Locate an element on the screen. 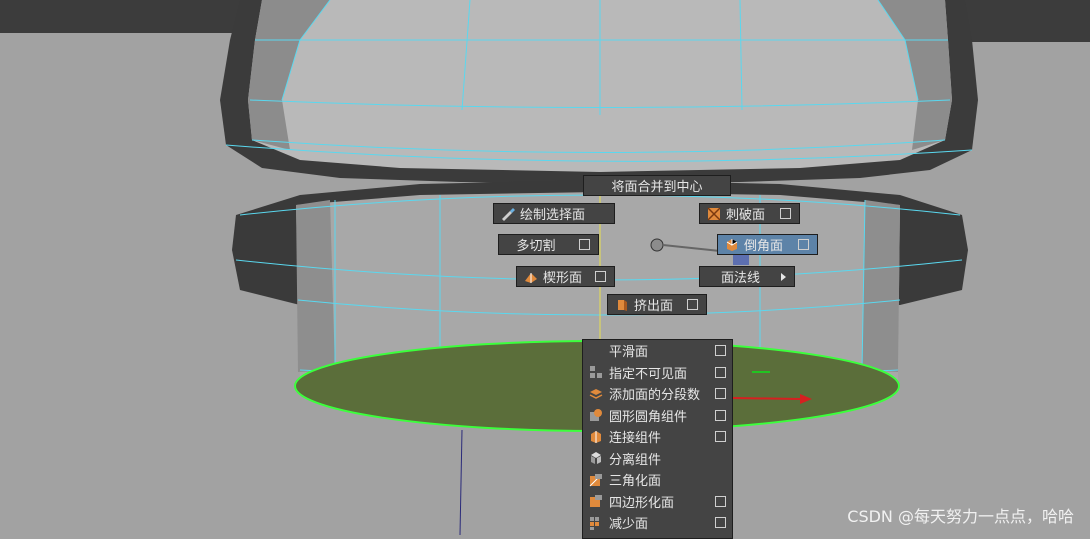 The image size is (1090, 539). menu-item-assign-invisible: 指定不可见面 is located at coordinates (657, 372).